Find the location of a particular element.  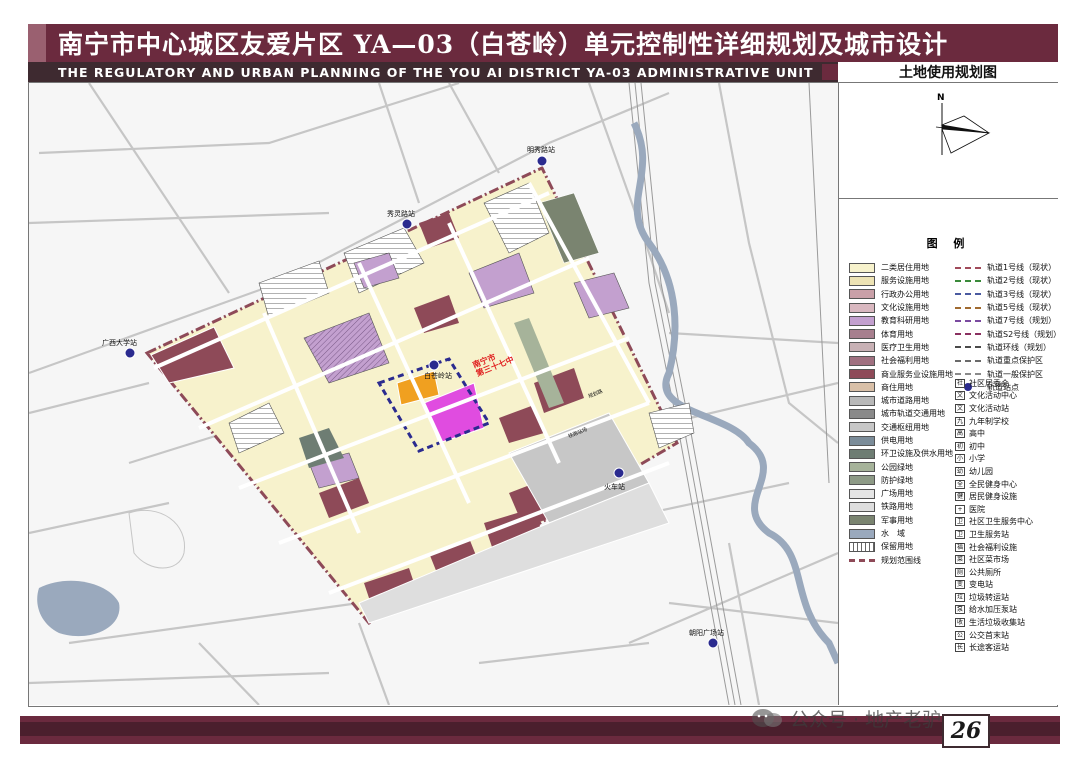

legend-label: 轨道重点保护区 is located at coordinates (1015, 361).